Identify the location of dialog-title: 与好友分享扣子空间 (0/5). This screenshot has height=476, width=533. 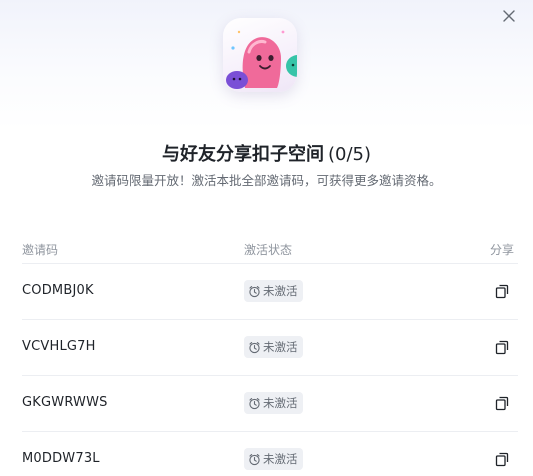
(266, 155).